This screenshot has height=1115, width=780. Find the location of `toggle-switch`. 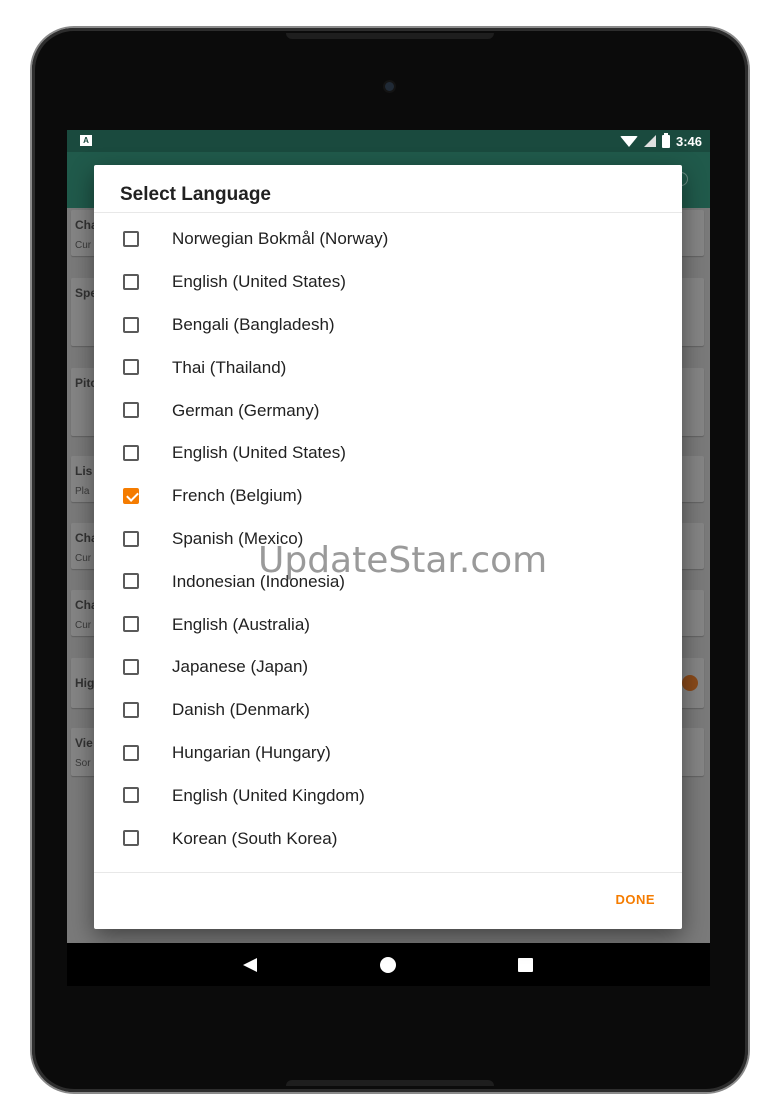

toggle-switch is located at coordinates (690, 683).